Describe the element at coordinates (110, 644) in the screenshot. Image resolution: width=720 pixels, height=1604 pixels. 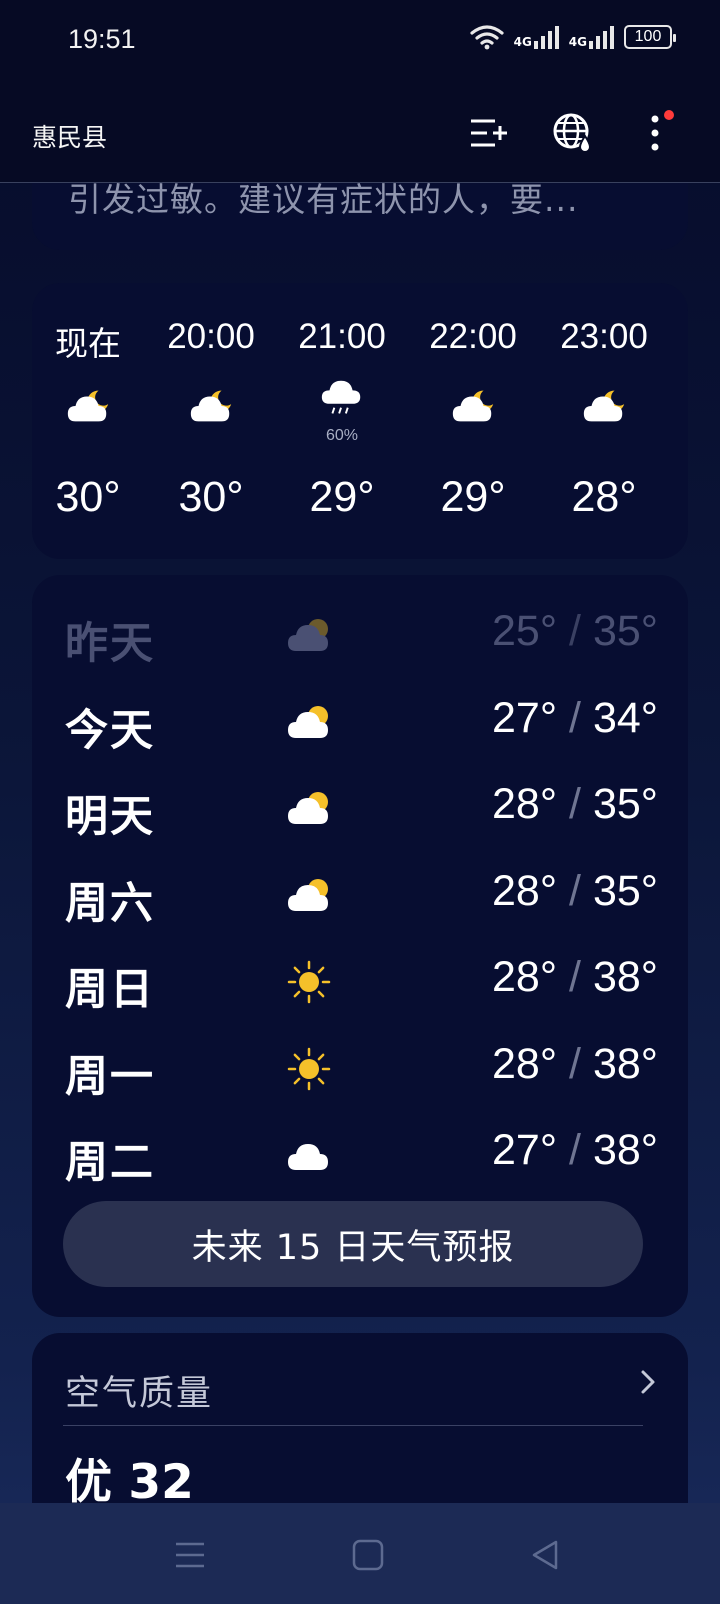
I see `day-name: 昨天` at that location.